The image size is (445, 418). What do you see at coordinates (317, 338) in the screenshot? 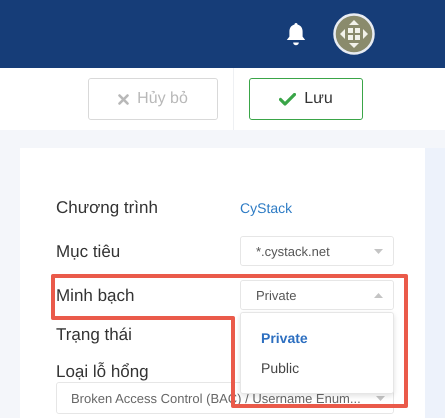
I see `dropdown-option: Private` at bounding box center [317, 338].